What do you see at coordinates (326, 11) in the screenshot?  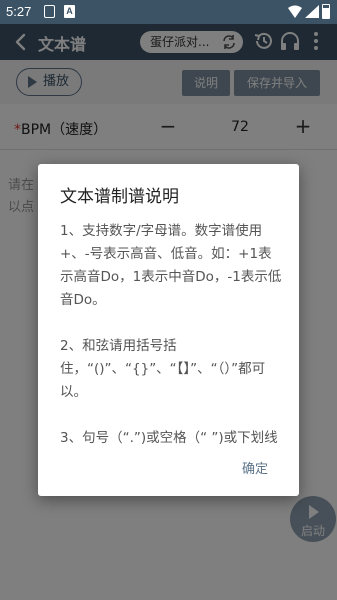 I see `battery-icon` at bounding box center [326, 11].